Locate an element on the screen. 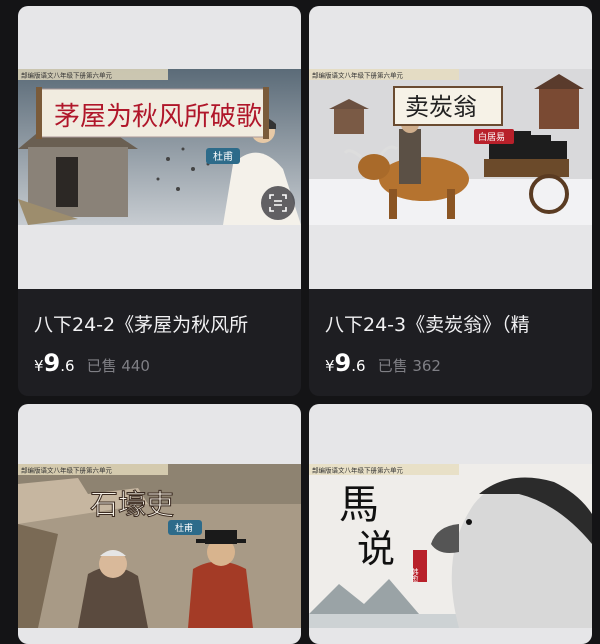  product-price: ¥9.6 已售 362 is located at coordinates (383, 363).